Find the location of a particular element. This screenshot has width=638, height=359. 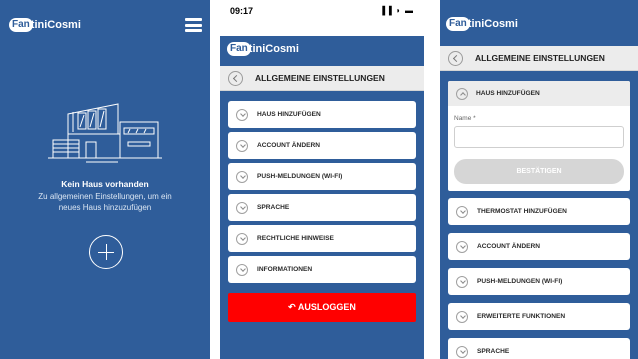

no-house-title: Kein Haus vorhanden is located at coordinates (105, 184).